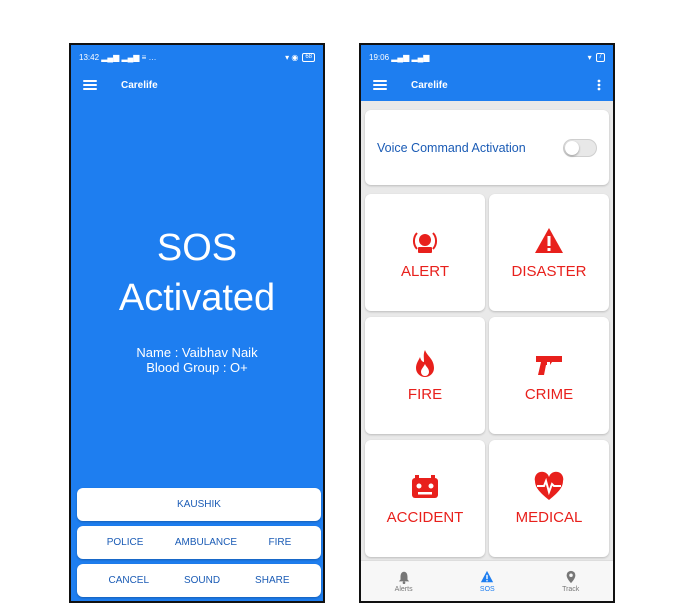 Image resolution: width=675 pixels, height=616 pixels. I want to click on status-bar: 19:06 ▂▄▆ ▂▄▆ ▾ 7, so click(487, 57).